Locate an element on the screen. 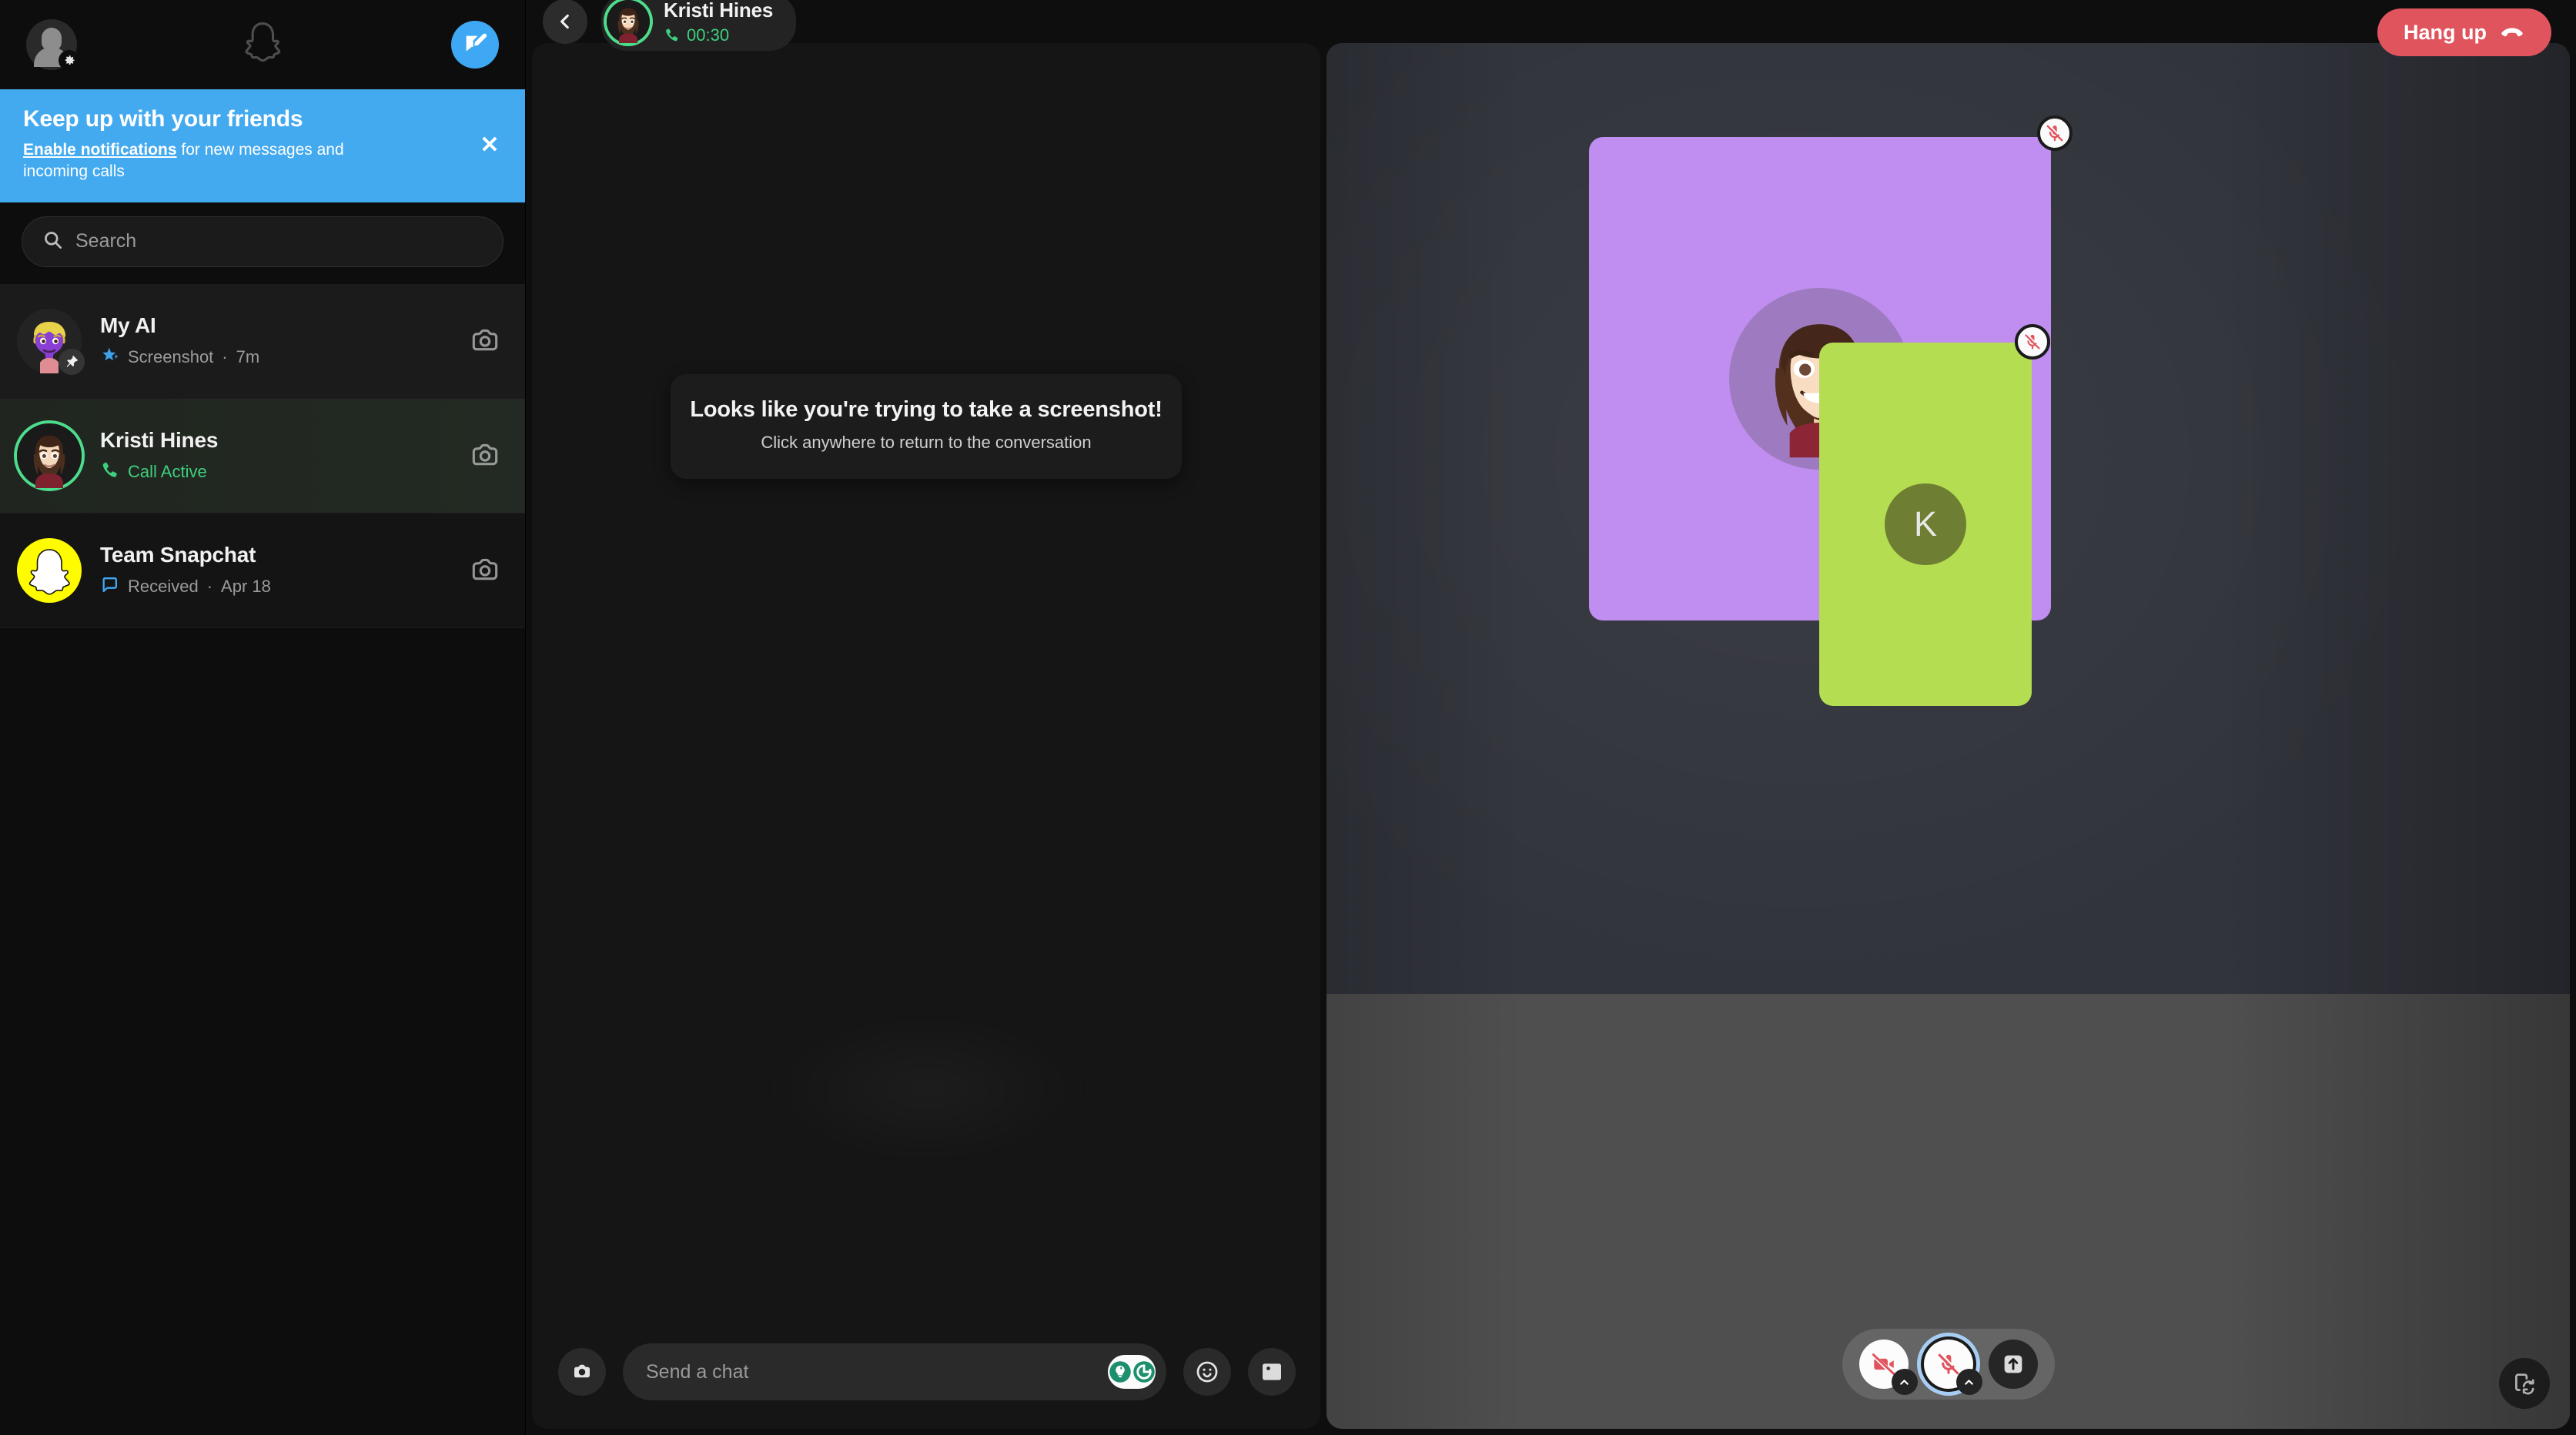 Image resolution: width=2576 pixels, height=1435 pixels. chat-item-name: My AI is located at coordinates (128, 325).